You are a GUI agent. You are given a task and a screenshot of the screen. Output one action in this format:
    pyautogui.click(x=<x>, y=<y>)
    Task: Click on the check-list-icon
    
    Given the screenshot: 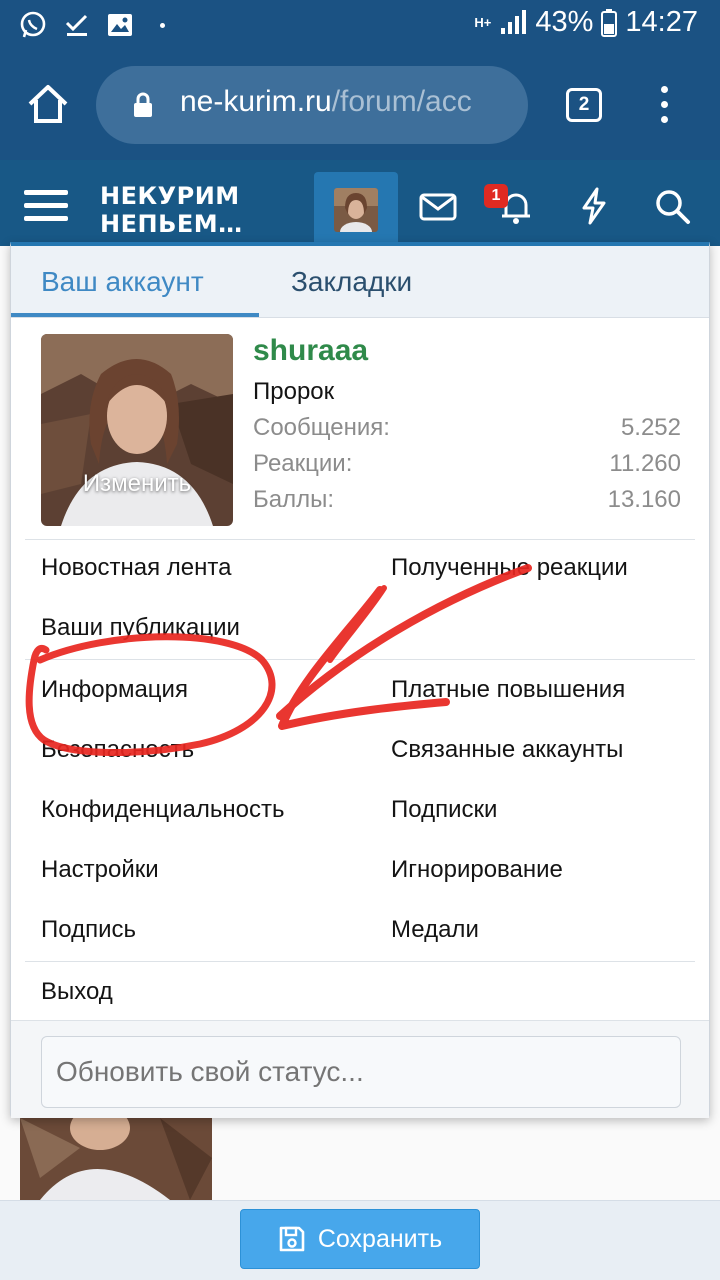 What is the action you would take?
    pyautogui.click(x=76, y=25)
    